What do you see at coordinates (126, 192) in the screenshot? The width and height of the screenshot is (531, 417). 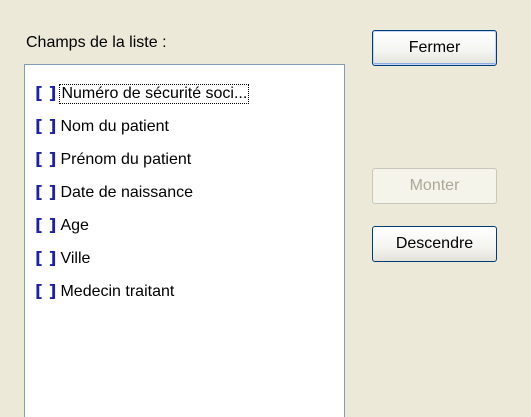 I see `list-item-label: Date de naissance` at bounding box center [126, 192].